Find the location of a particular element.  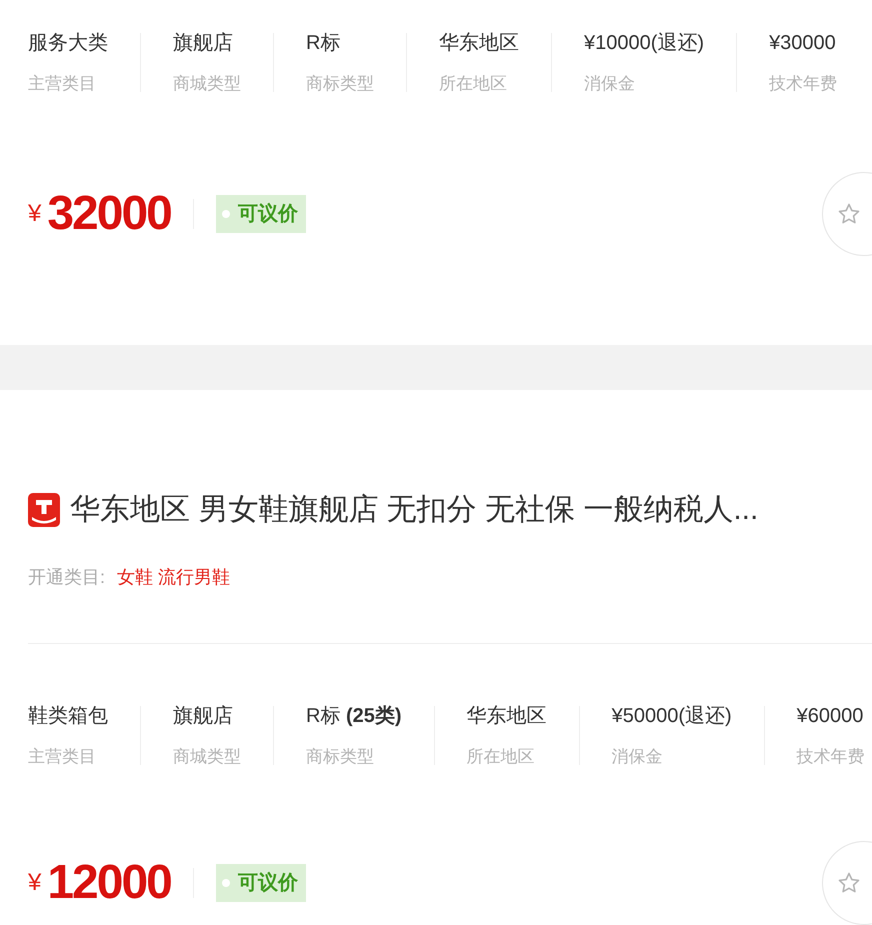

categories-value: 女鞋 流行男鞋 is located at coordinates (173, 577).